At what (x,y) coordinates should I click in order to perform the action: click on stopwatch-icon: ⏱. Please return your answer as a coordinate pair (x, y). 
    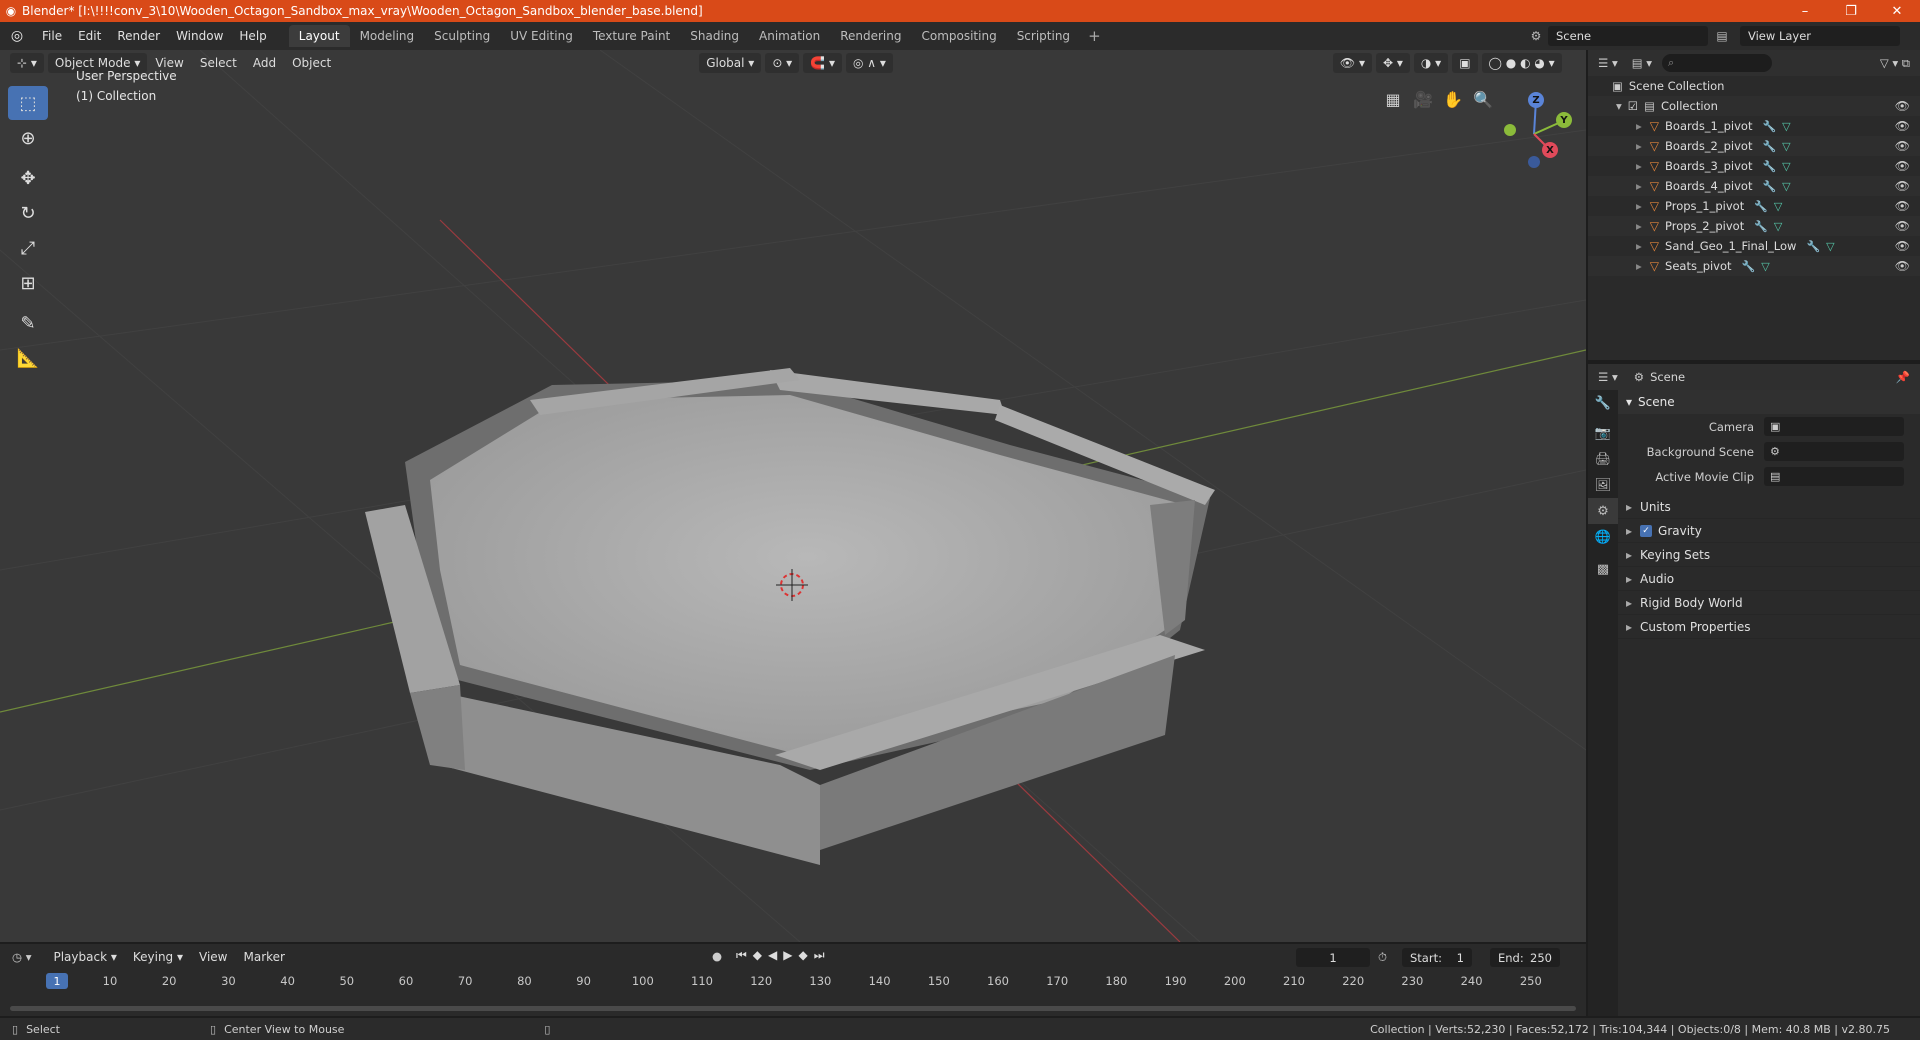
    Looking at the image, I should click on (1382, 957).